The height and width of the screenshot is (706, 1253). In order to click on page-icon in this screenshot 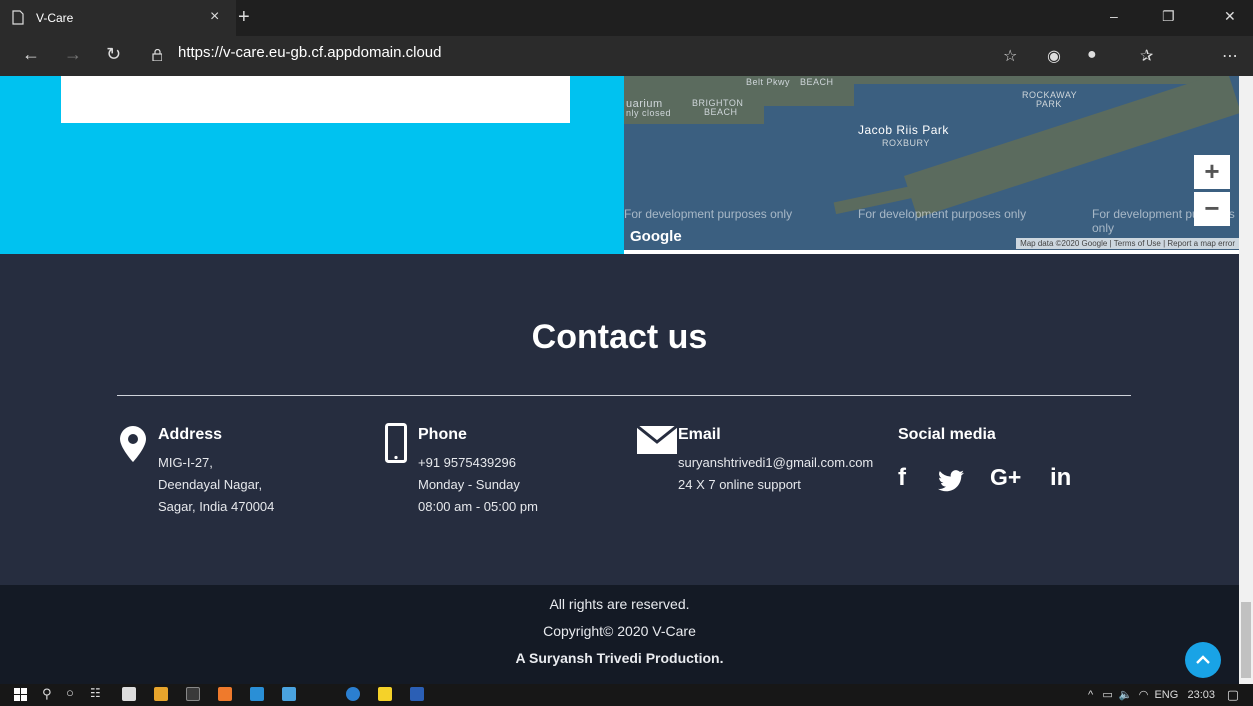, I will do `click(18, 17)`.